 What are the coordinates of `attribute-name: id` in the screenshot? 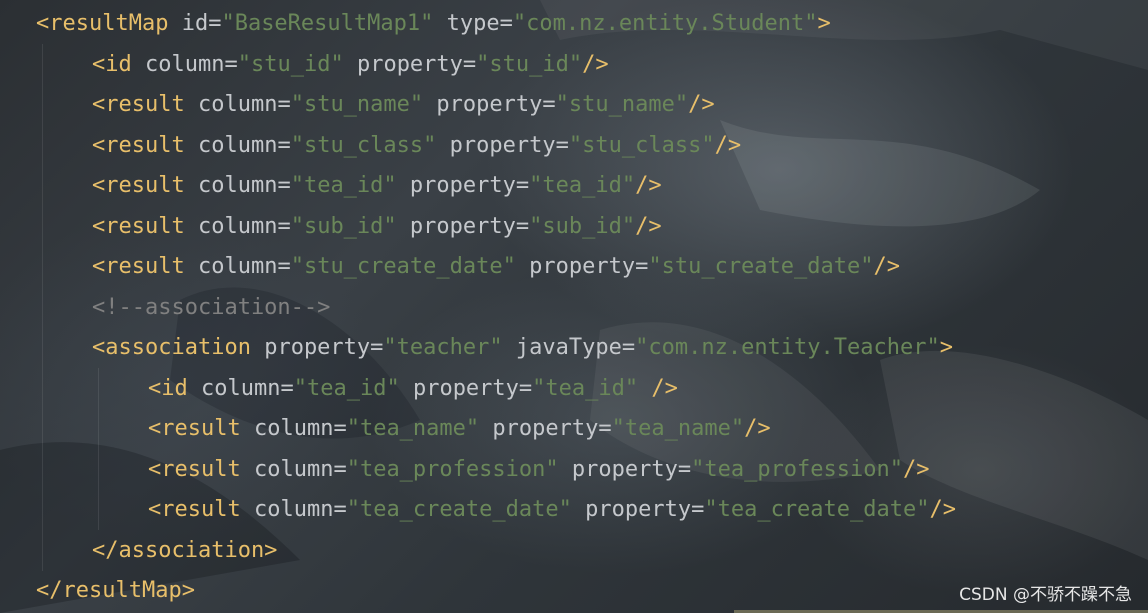 It's located at (195, 23).